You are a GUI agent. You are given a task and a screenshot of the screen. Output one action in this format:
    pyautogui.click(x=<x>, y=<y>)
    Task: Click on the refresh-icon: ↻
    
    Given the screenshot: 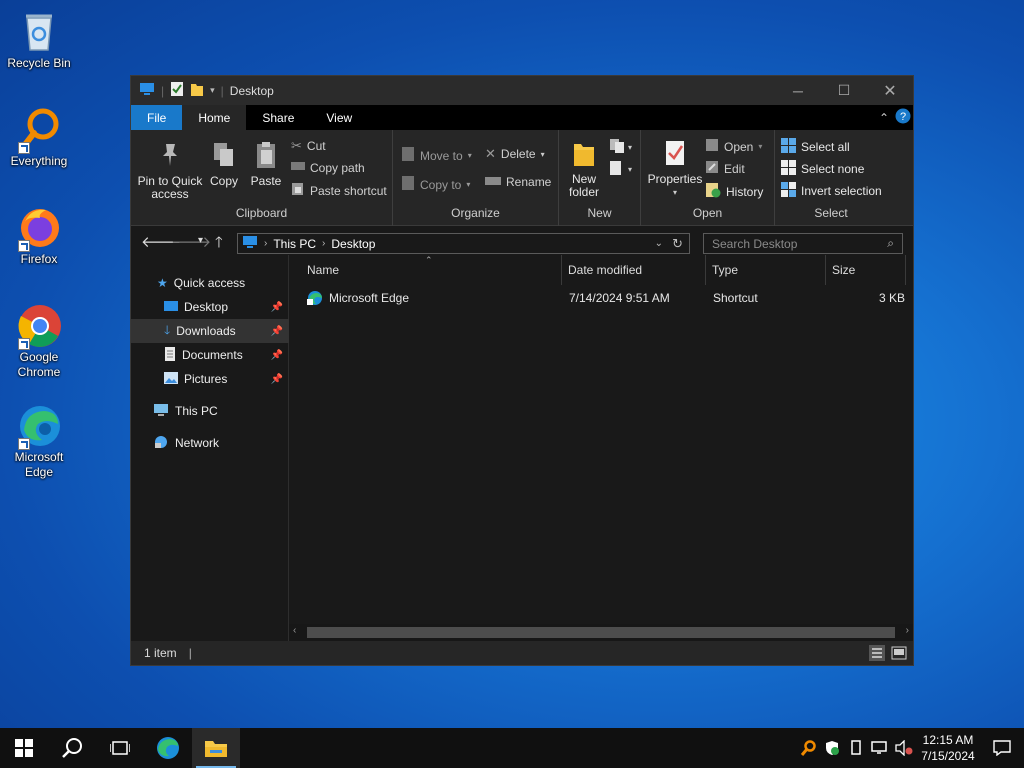 What is the action you would take?
    pyautogui.click(x=677, y=244)
    